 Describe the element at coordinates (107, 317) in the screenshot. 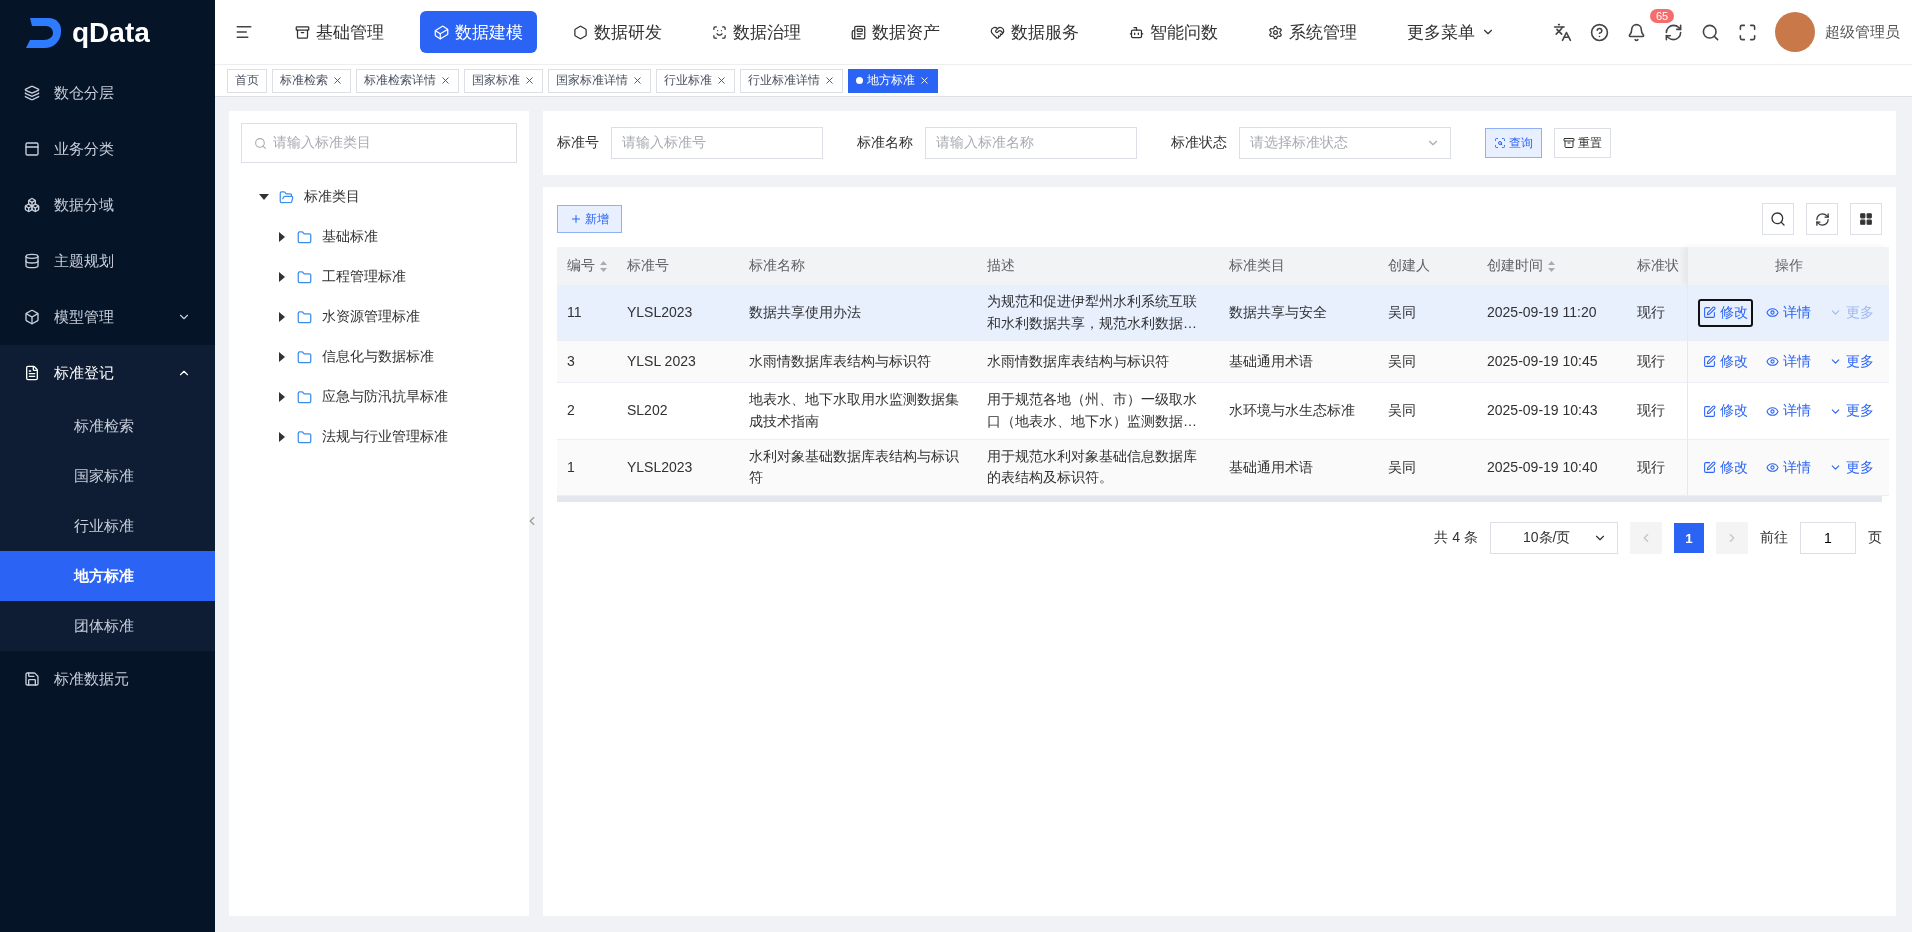

I see `sidebar-item: 模型管理` at that location.